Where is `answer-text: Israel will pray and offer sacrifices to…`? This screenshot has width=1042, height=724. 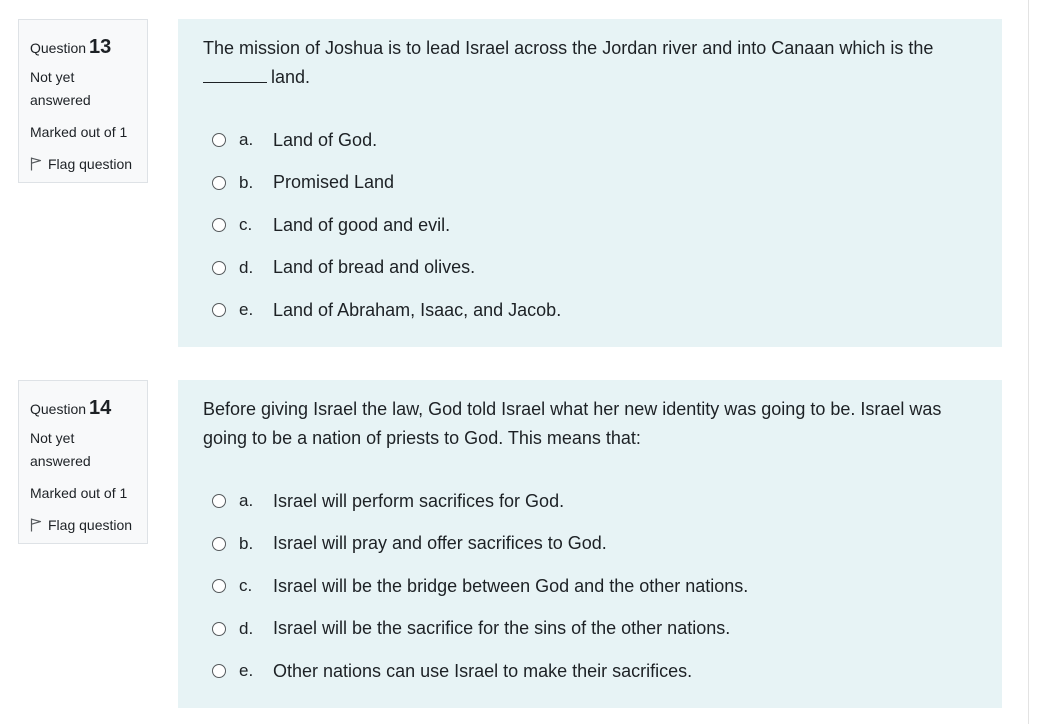
answer-text: Israel will pray and offer sacrifices to… is located at coordinates (440, 543).